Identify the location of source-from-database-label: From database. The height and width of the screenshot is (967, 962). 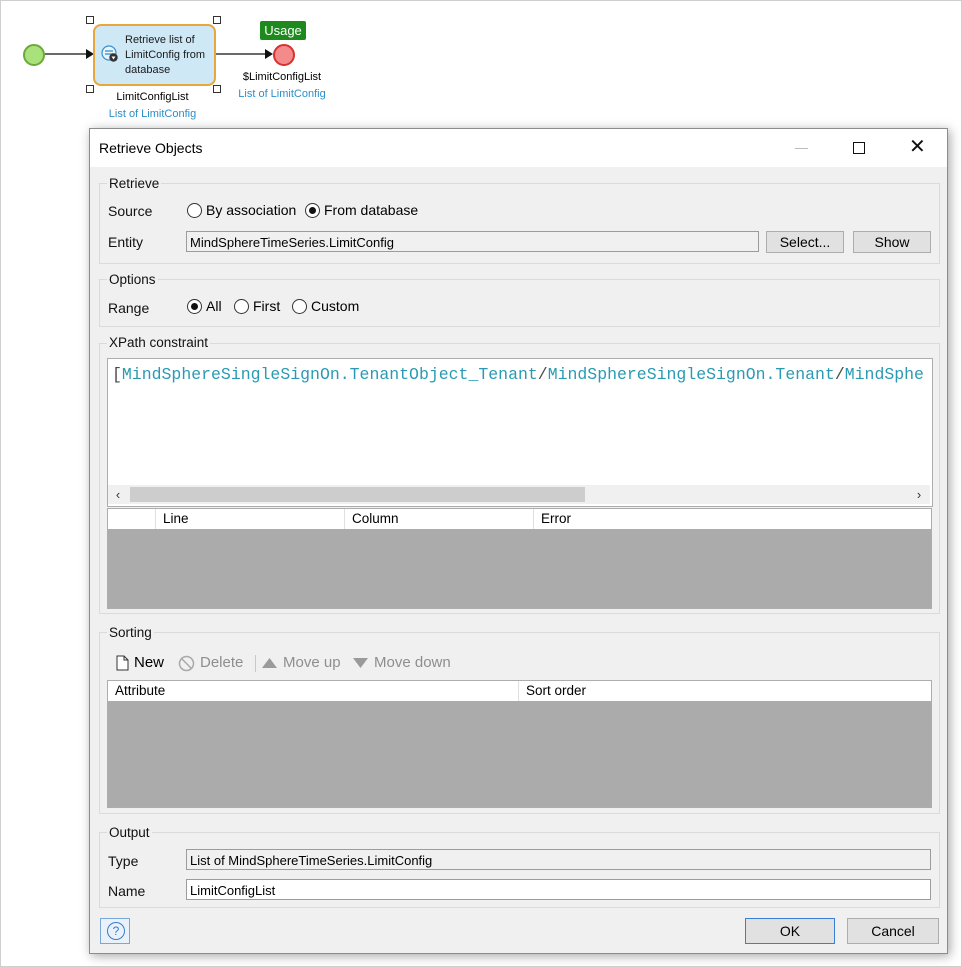
(371, 210).